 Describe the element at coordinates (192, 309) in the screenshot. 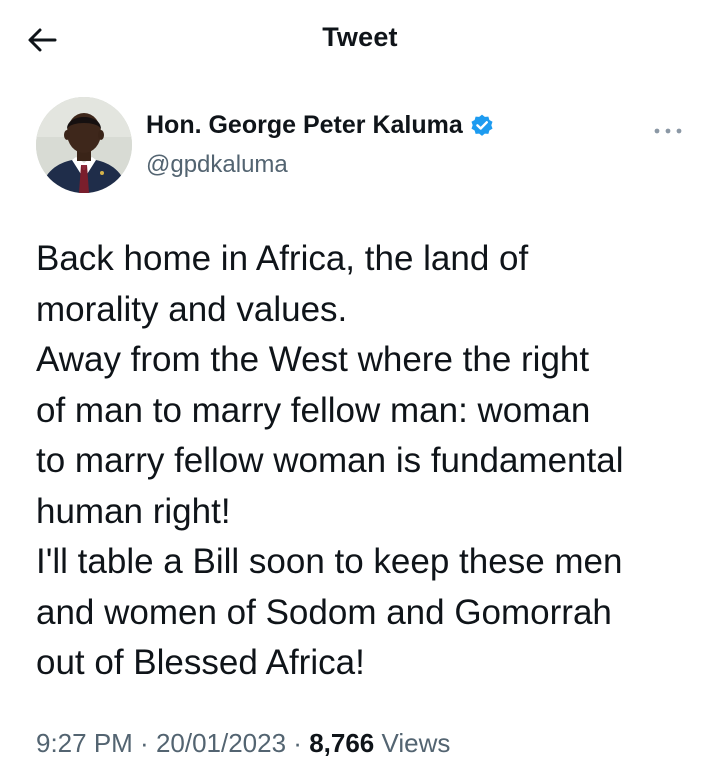

I see `tweet-text-line: morality and values.` at that location.